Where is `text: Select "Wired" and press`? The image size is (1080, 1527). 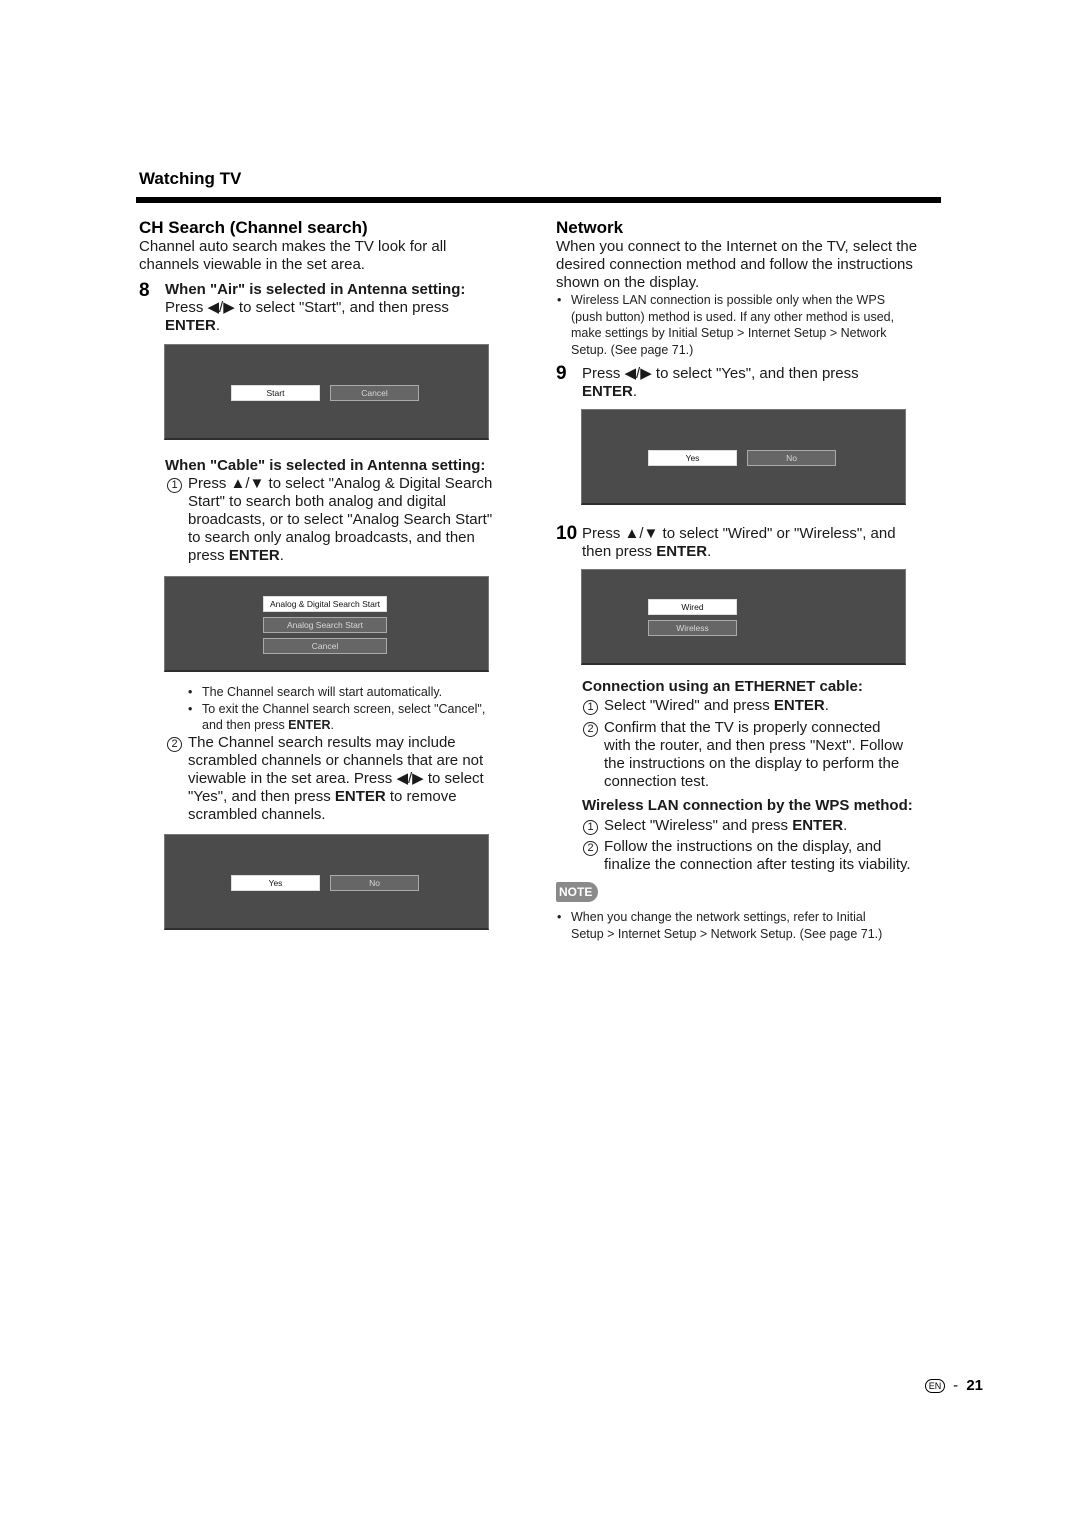
text: Select "Wired" and press is located at coordinates (689, 705).